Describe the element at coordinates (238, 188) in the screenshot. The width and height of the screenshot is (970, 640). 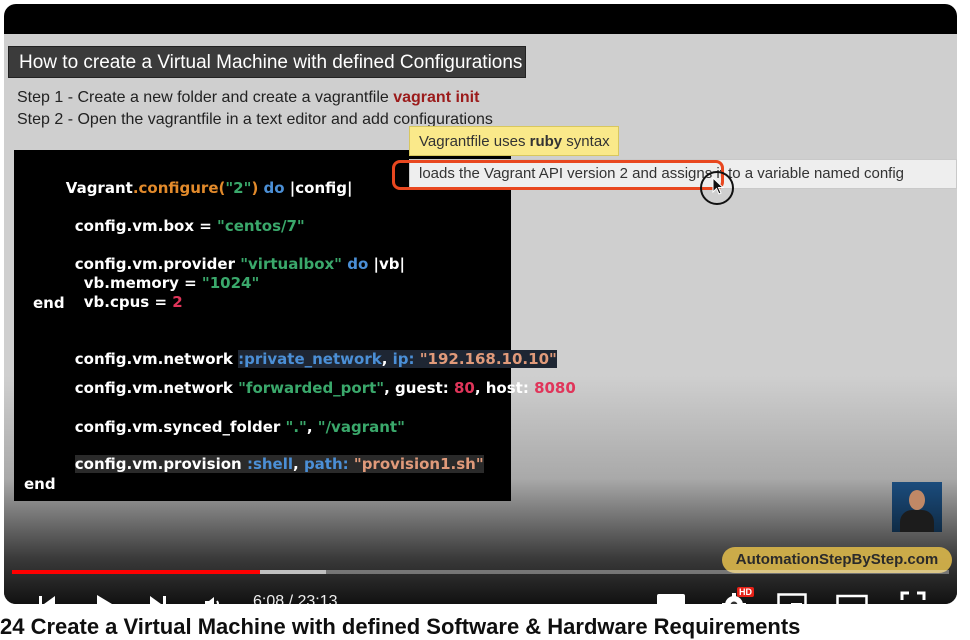
I see `code-token: "2"` at that location.